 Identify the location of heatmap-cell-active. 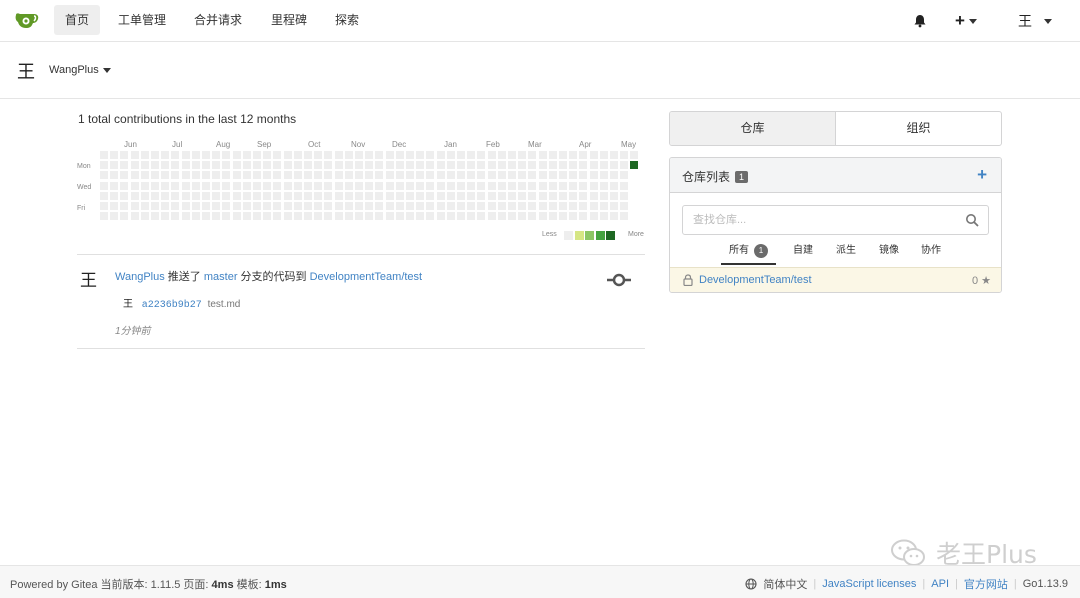
(634, 165).